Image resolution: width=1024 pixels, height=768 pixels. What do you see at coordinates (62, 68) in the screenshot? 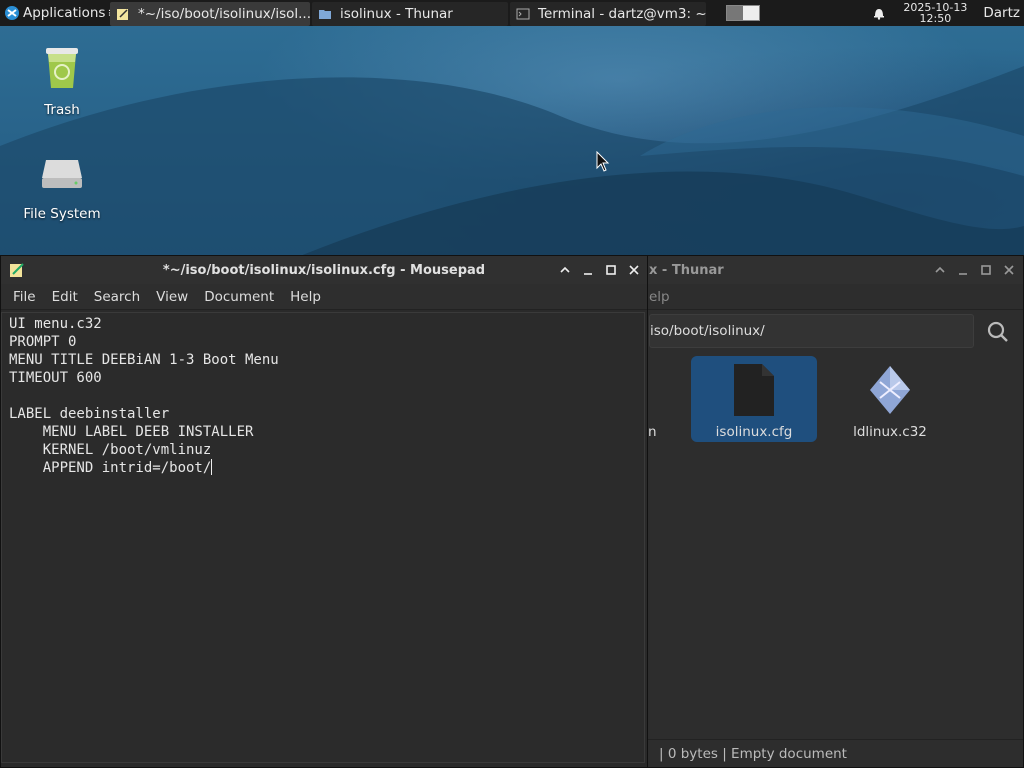
I see `trash-icon` at bounding box center [62, 68].